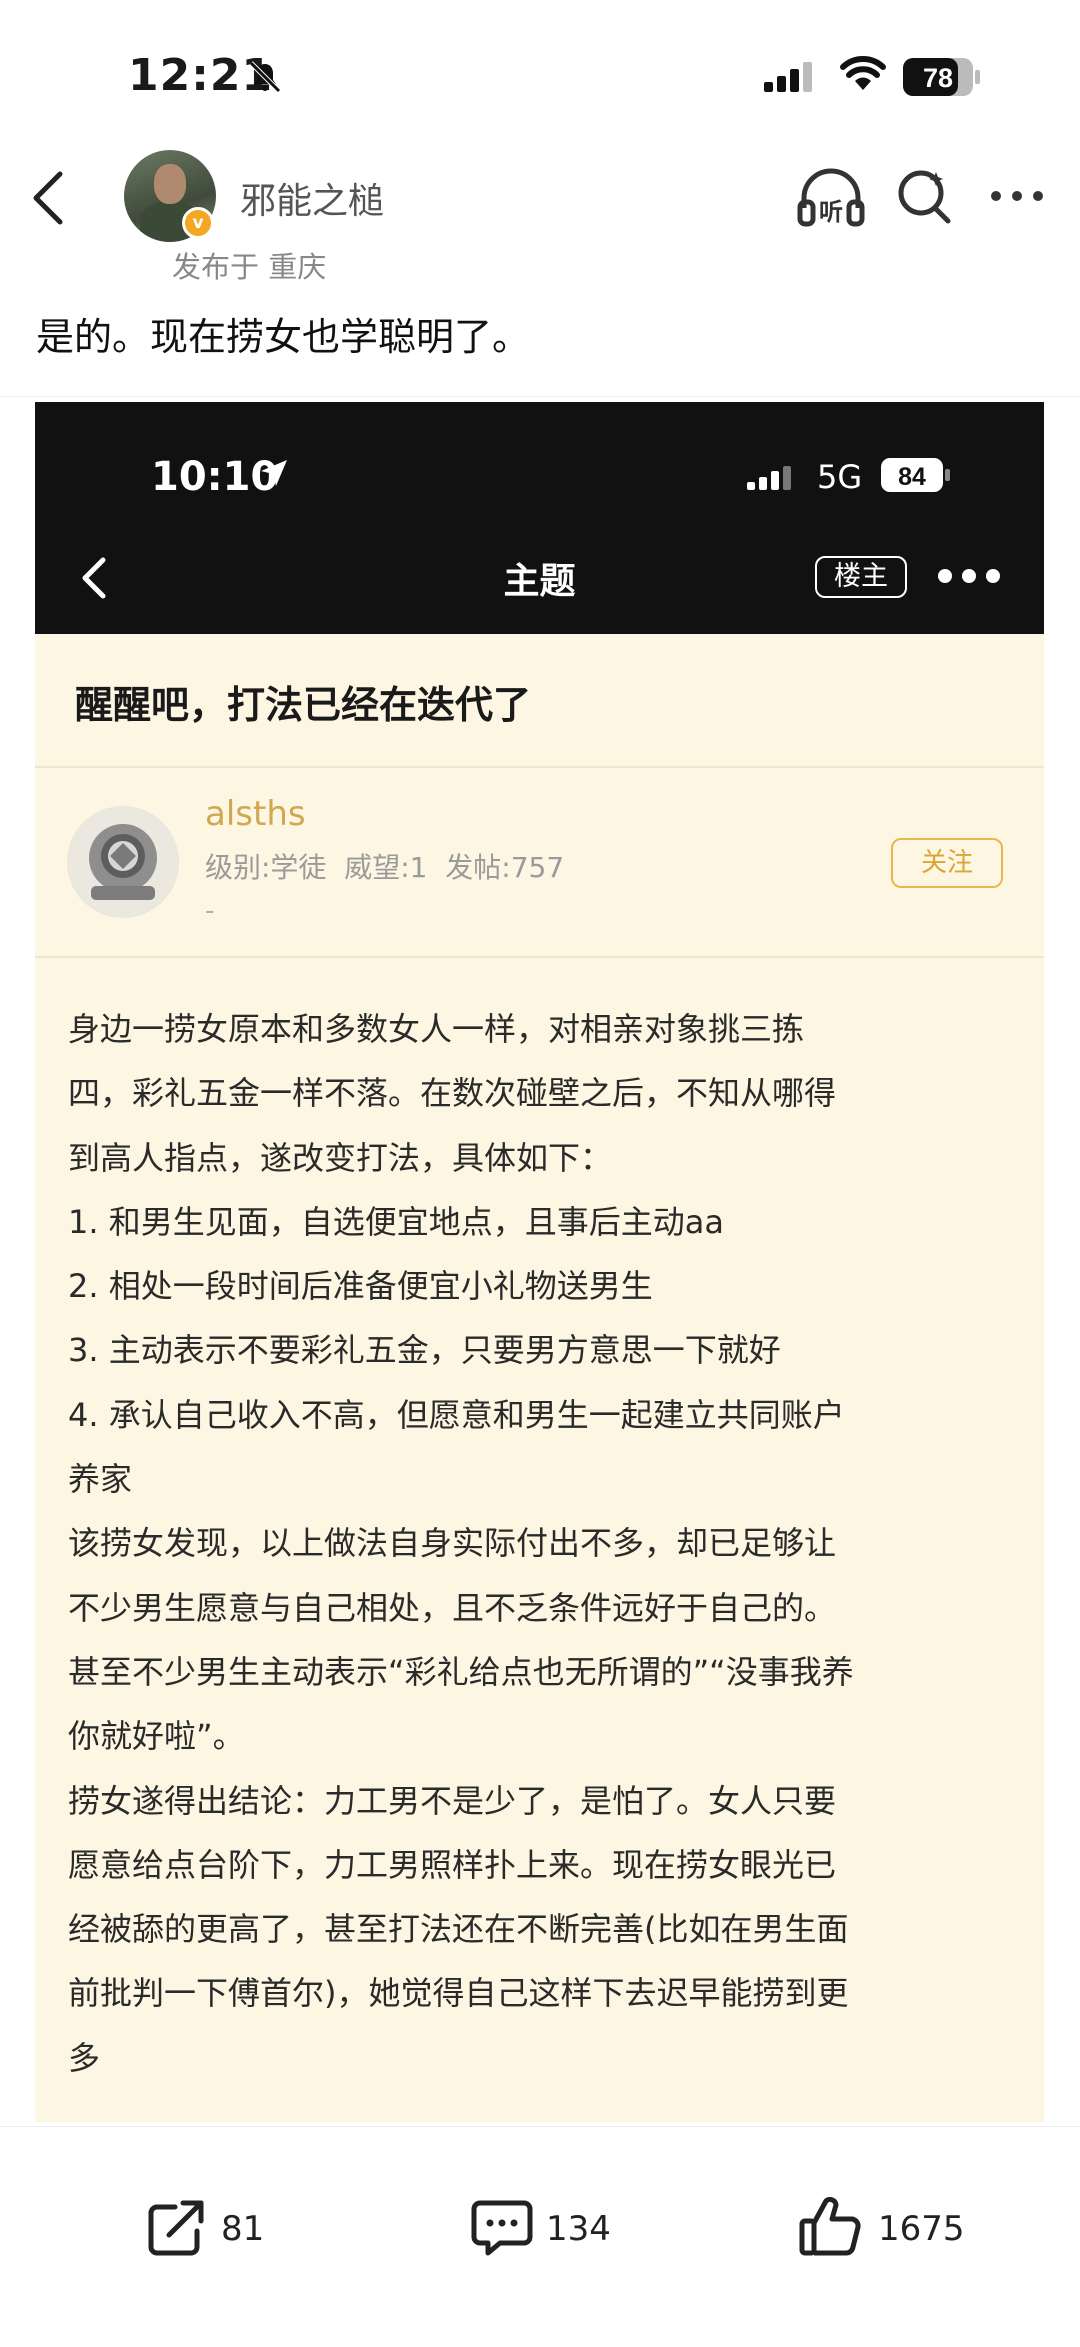  What do you see at coordinates (938, 78) in the screenshot?
I see `battery-level: 78` at bounding box center [938, 78].